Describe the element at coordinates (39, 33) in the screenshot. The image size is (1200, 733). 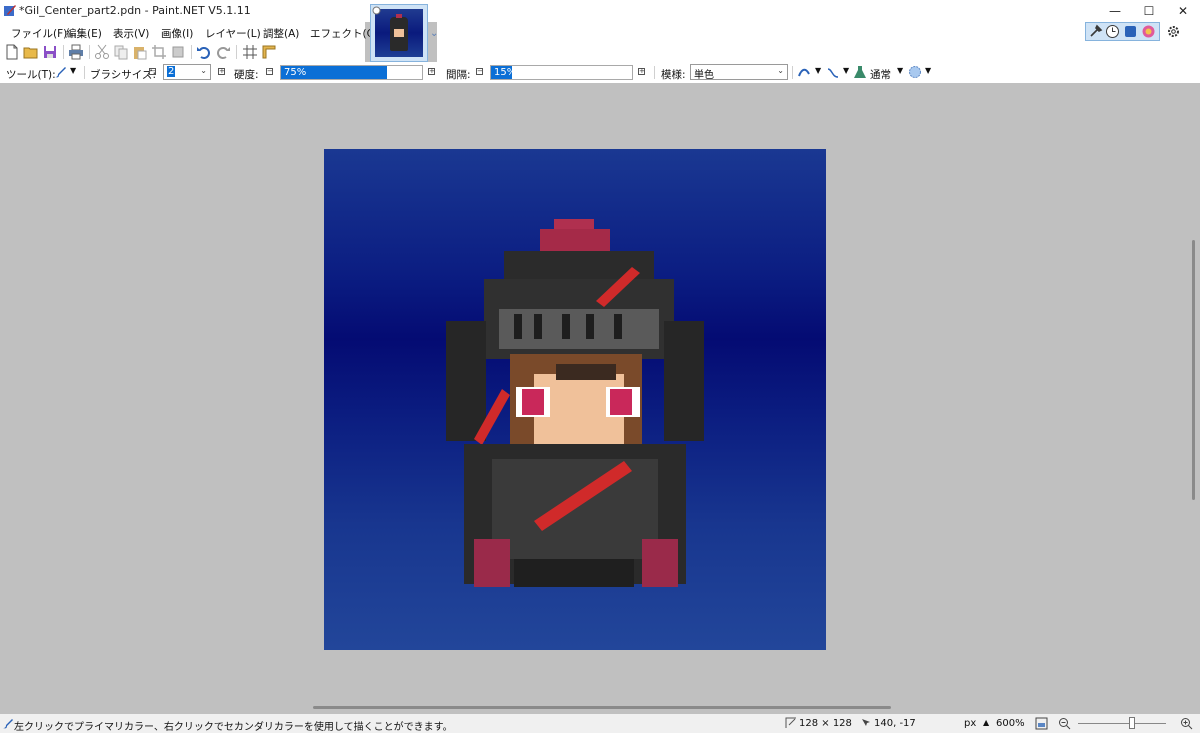
I see `menu-file: ファイル(F)` at that location.